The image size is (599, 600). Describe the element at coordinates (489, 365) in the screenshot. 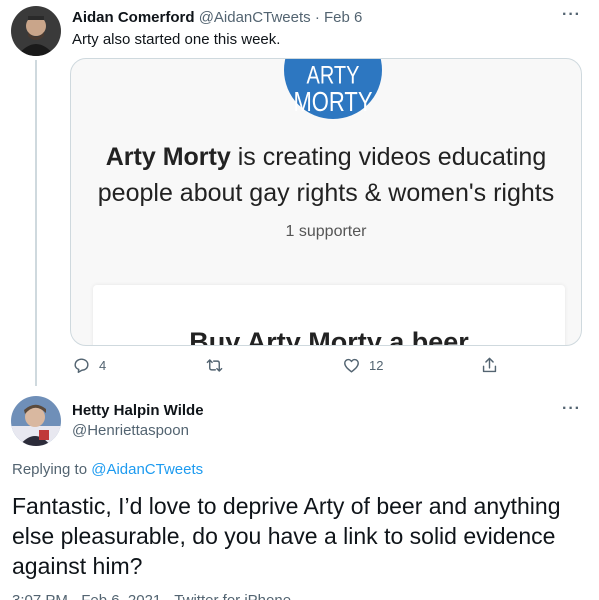

I see `share-icon` at that location.